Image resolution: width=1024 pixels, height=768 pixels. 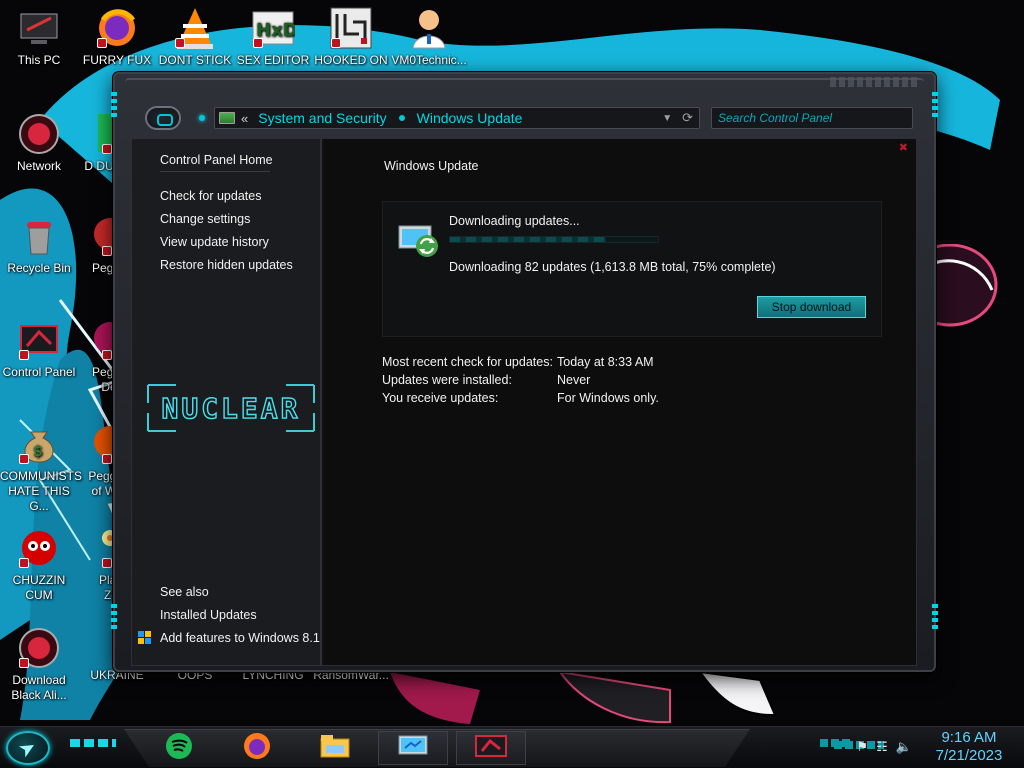 What do you see at coordinates (440, 398) in the screenshot?
I see `info-label: You receive updates:` at bounding box center [440, 398].